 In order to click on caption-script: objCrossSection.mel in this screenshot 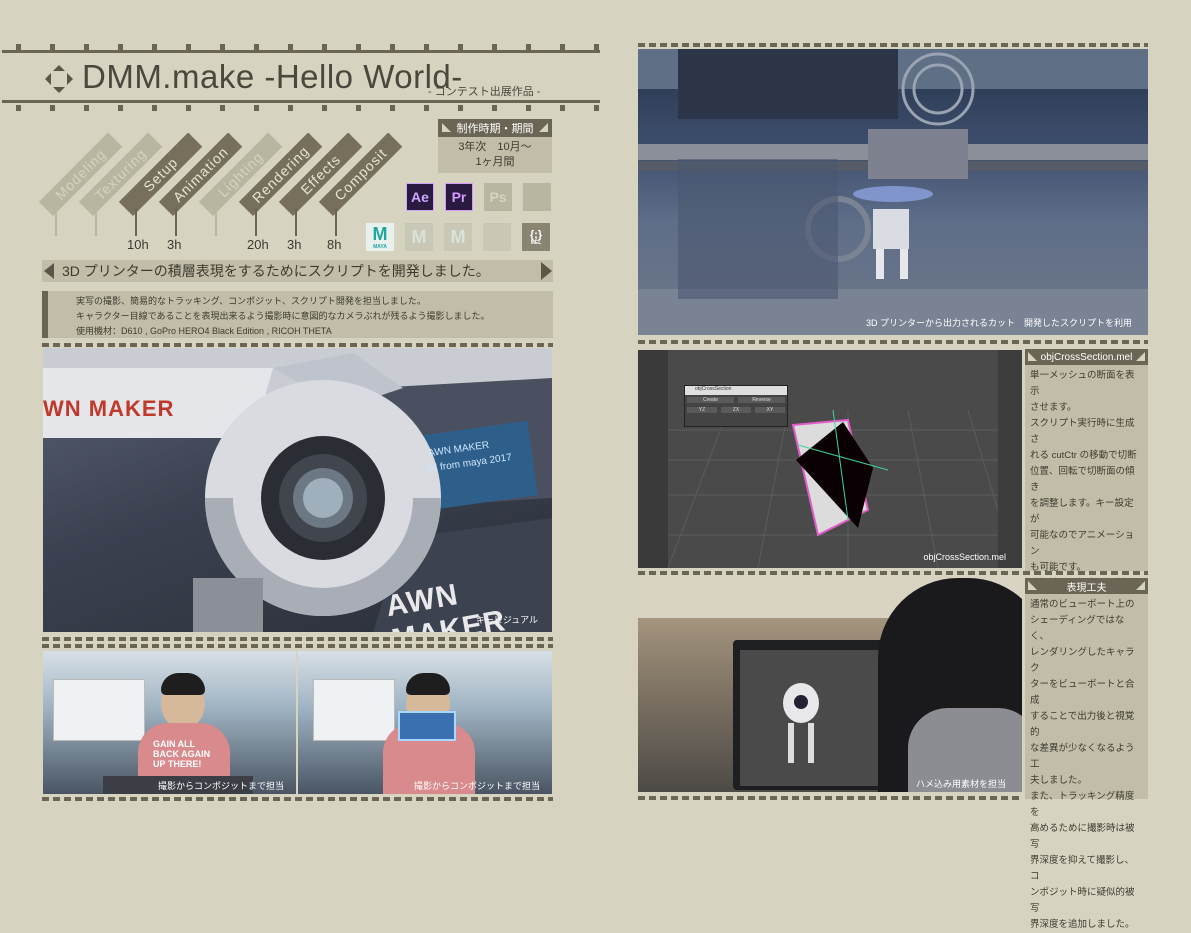, I will do `click(964, 557)`.